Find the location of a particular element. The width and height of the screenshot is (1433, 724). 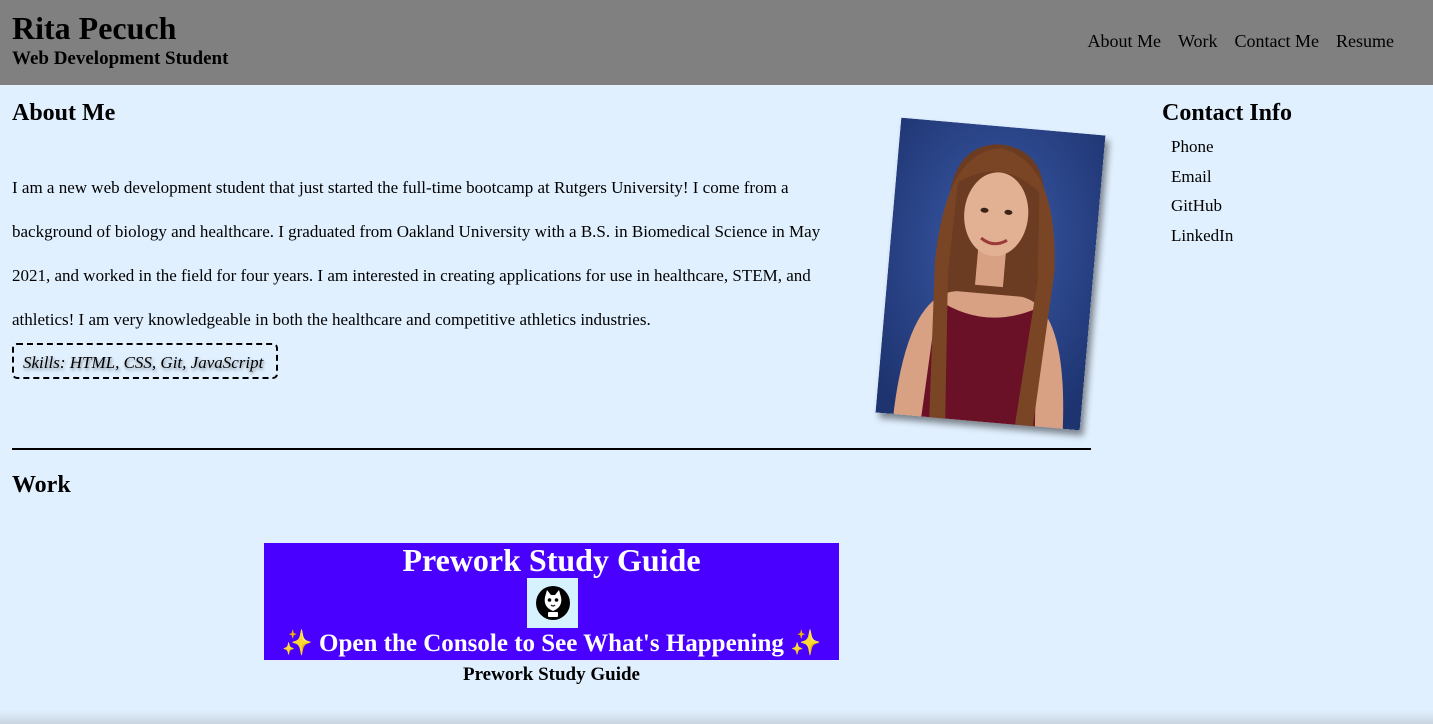

main-nav: About Me Work Contact Me Resume is located at coordinates (1240, 41).